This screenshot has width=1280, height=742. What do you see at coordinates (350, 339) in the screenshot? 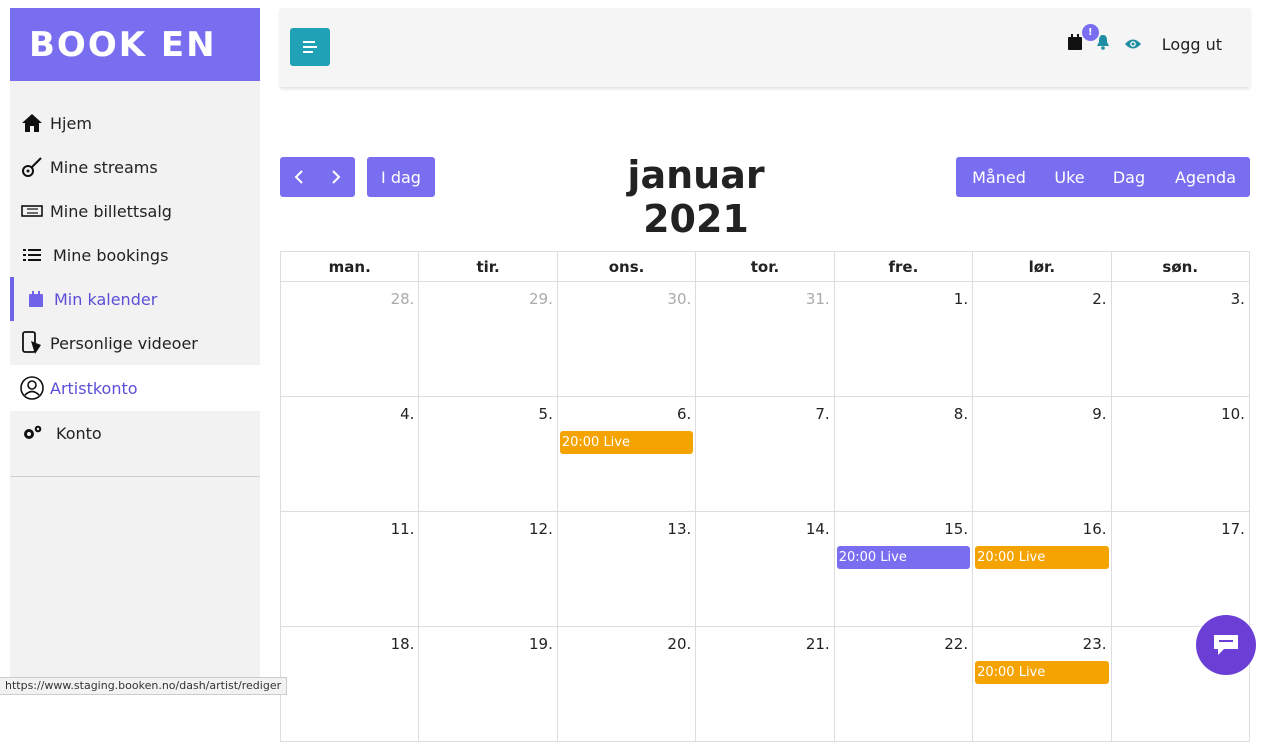
I see `calendar-day-cell: 28.` at bounding box center [350, 339].